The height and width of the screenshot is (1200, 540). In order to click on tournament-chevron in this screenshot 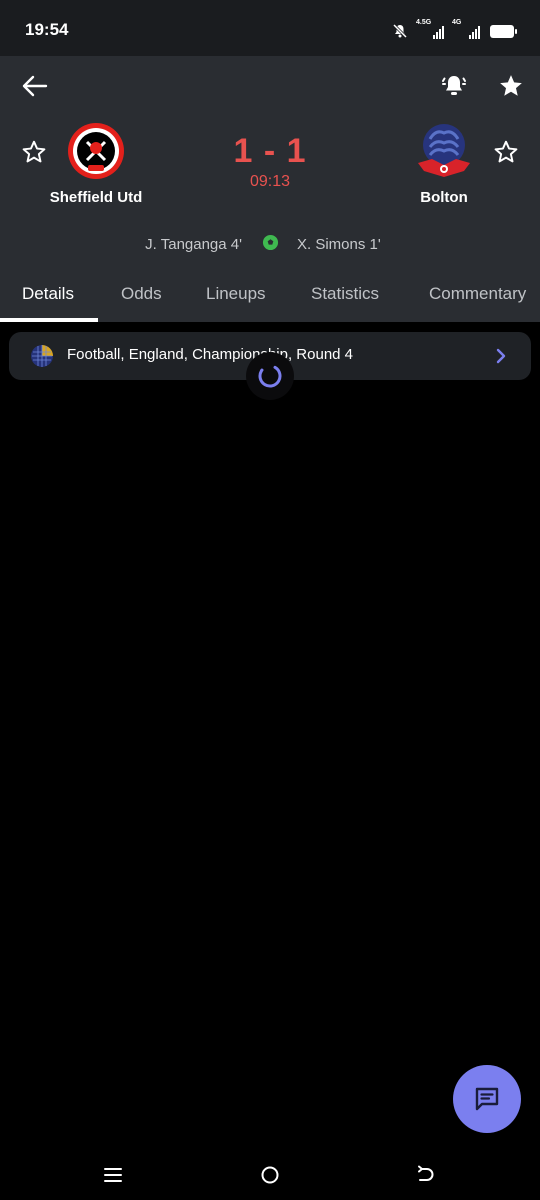, I will do `click(501, 356)`.